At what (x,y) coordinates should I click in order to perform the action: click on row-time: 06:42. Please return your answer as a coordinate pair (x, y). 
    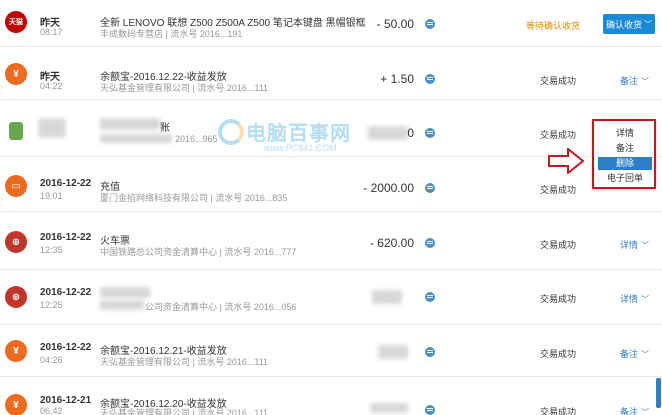
    Looking at the image, I should click on (51, 410).